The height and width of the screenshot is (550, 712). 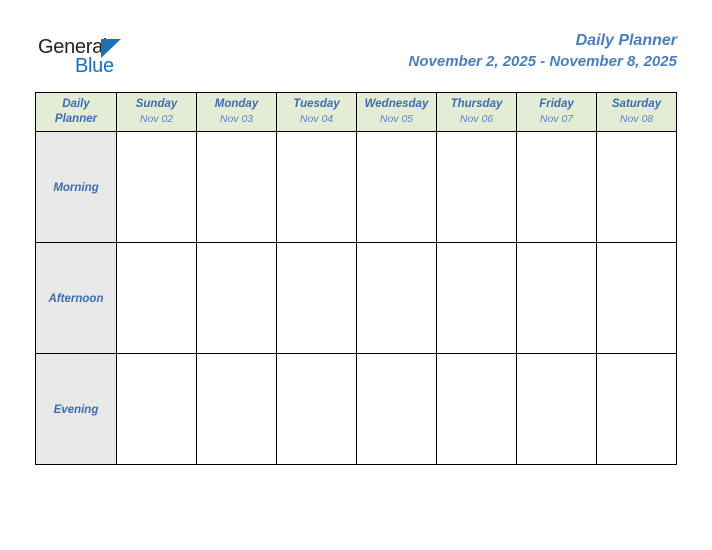 What do you see at coordinates (316, 409) in the screenshot?
I see `entry-evening-tuesday` at bounding box center [316, 409].